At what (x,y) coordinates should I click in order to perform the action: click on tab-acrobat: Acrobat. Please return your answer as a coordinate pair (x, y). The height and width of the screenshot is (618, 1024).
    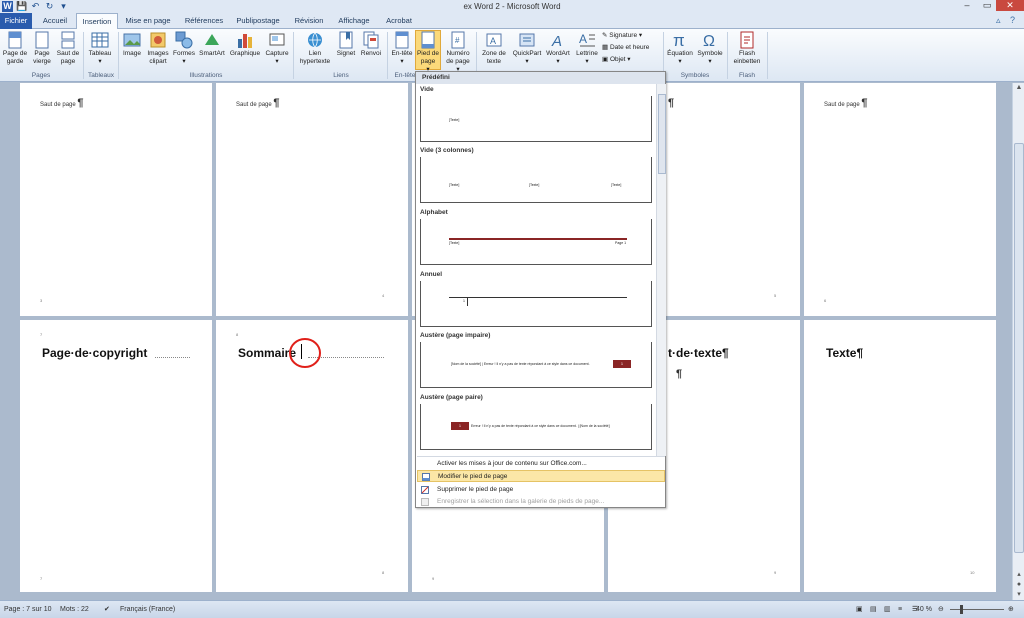
    Looking at the image, I should click on (399, 21).